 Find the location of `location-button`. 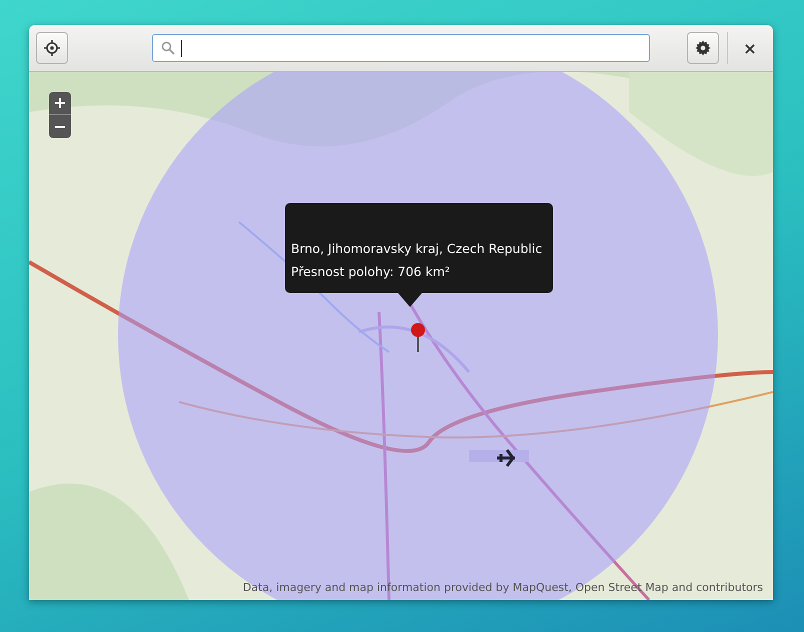

location-button is located at coordinates (52, 48).